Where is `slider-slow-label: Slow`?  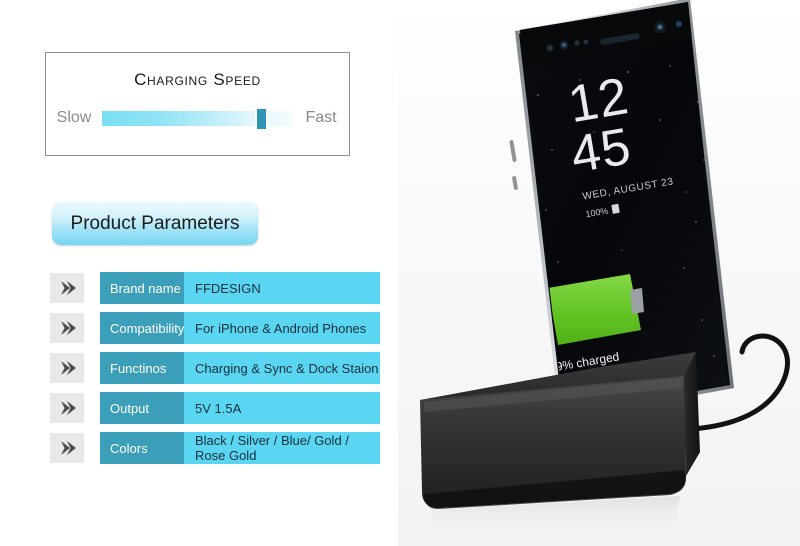 slider-slow-label: Slow is located at coordinates (74, 117).